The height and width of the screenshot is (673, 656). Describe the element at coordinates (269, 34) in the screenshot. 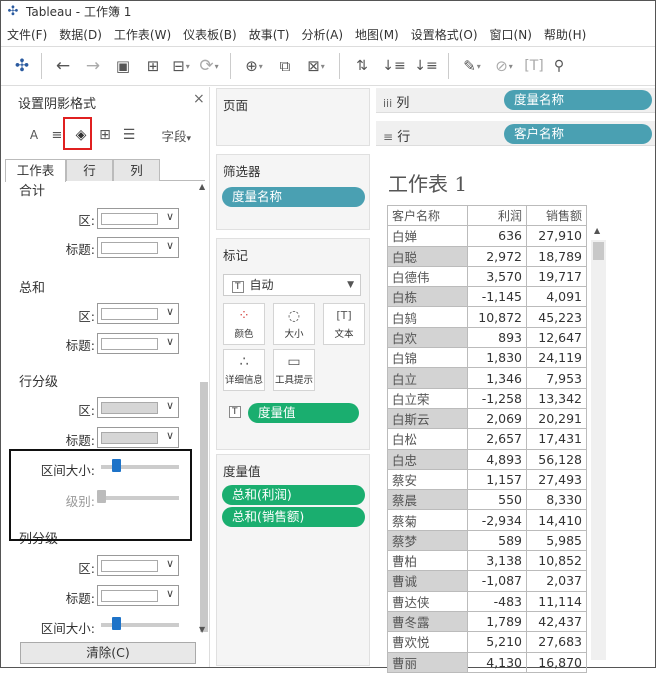

I see `menu-story: 故事(T)` at that location.